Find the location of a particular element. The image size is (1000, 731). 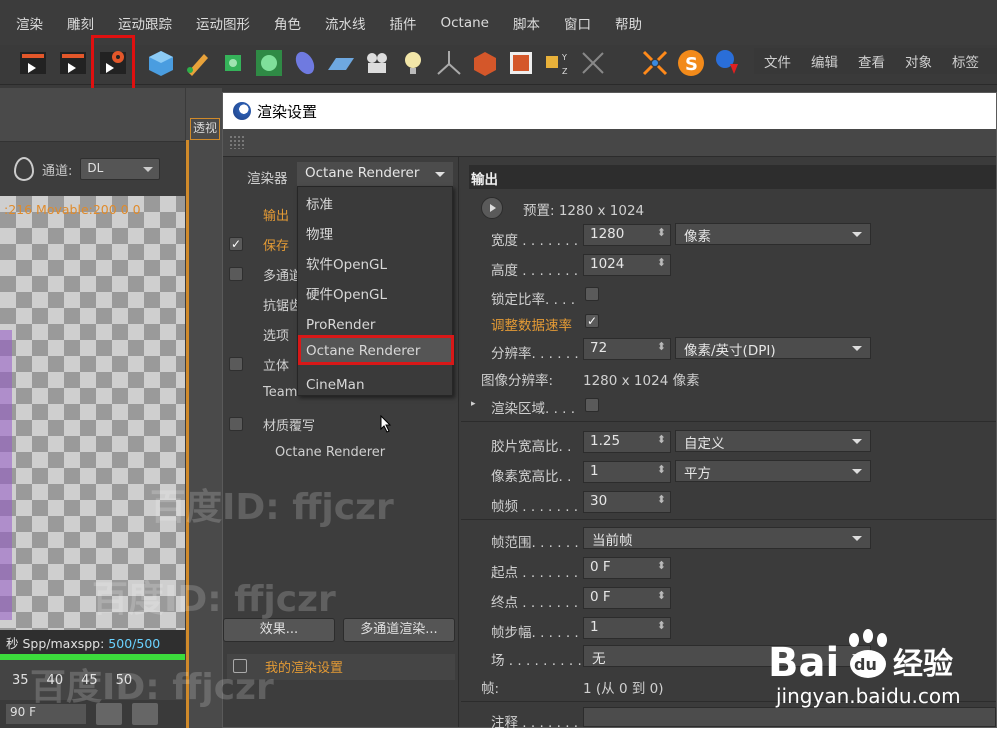

render-object-preview is located at coordinates (6, 475).